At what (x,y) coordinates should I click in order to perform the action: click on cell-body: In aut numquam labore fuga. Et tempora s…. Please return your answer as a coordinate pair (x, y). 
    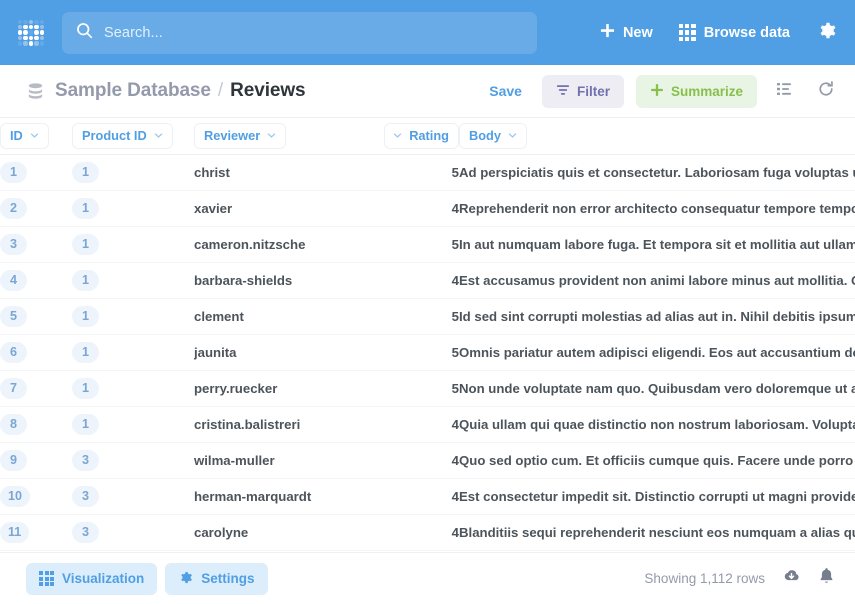
    Looking at the image, I should click on (657, 244).